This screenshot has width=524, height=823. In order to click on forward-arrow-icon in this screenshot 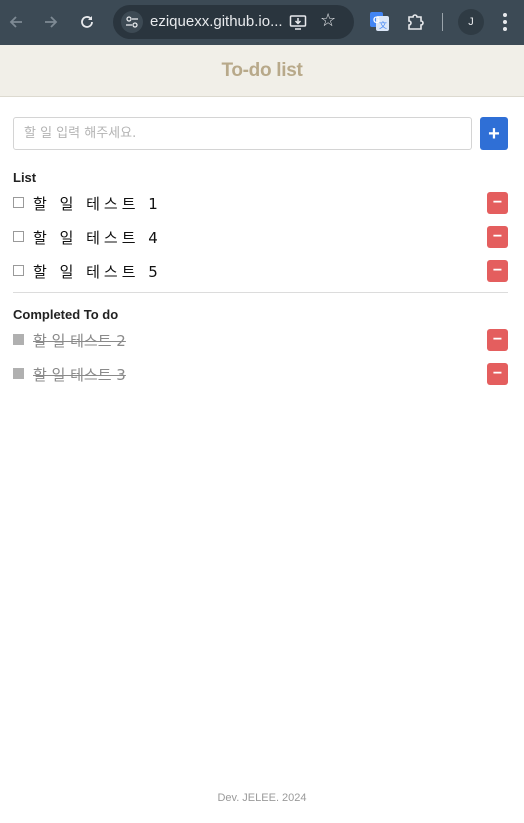, I will do `click(51, 22)`.